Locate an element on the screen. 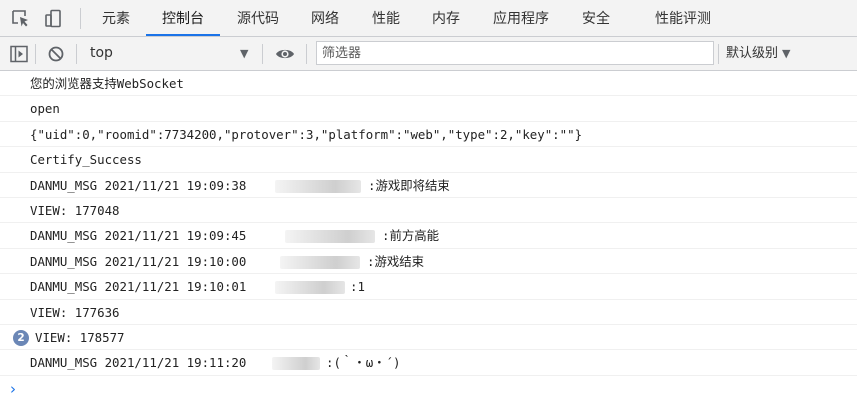  console-message-text: DANMU_MSG 2021/11/21 19:10:01 is located at coordinates (138, 287).